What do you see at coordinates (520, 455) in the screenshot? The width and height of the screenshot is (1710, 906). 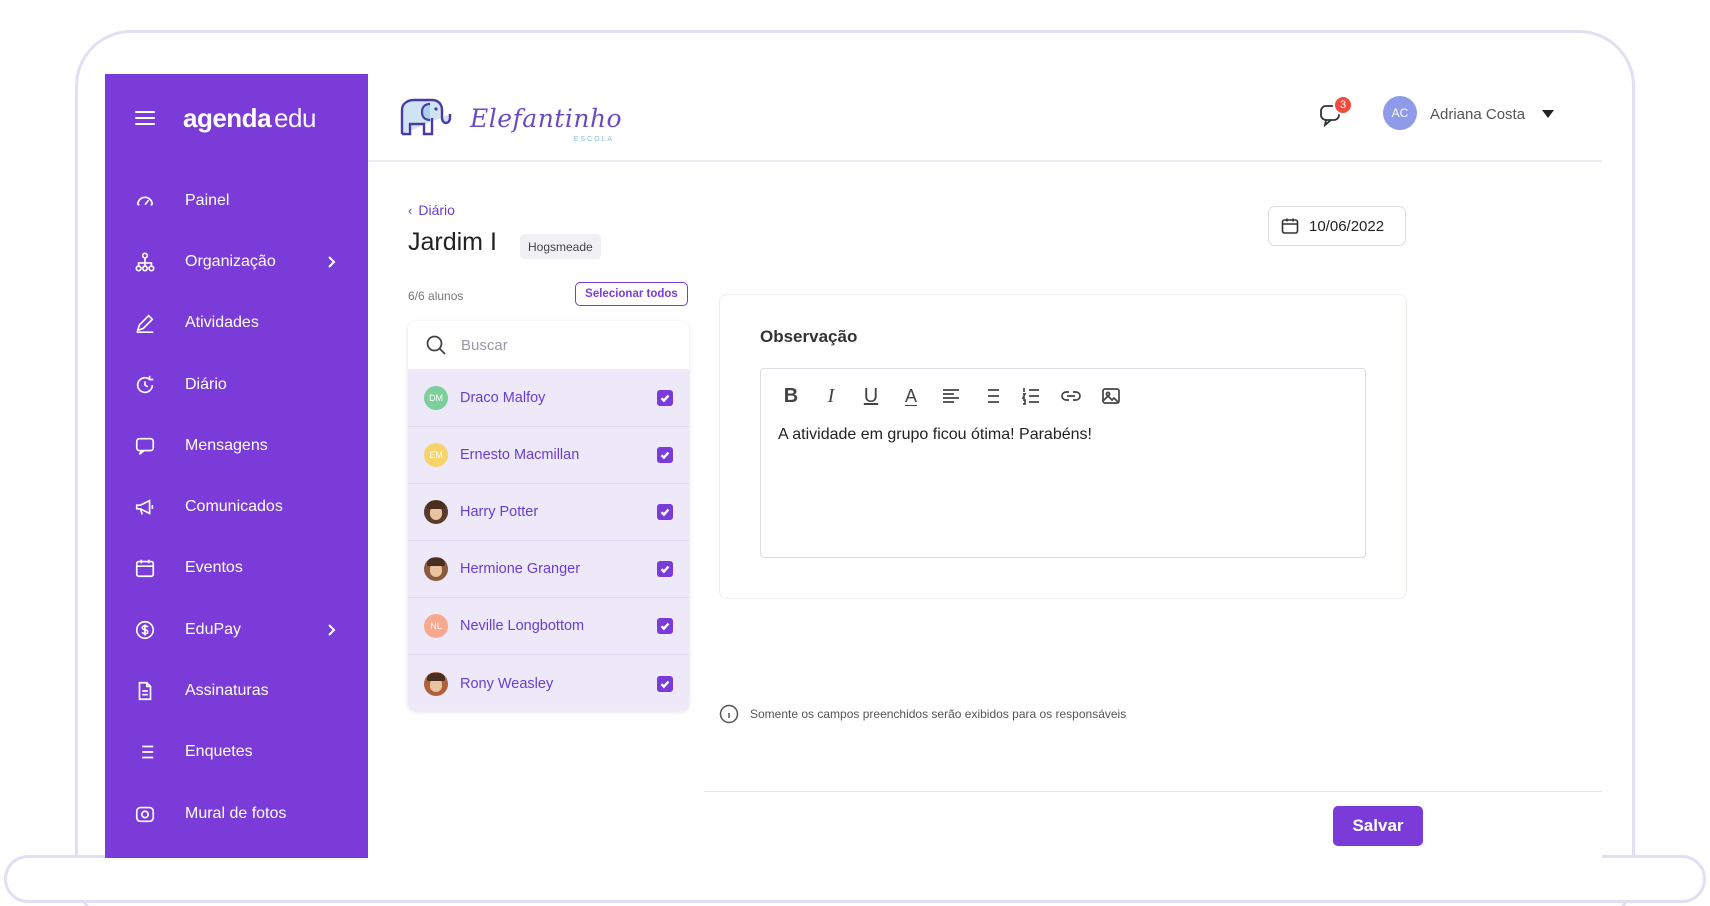 I see `student-name: Ernesto Macmillan` at bounding box center [520, 455].